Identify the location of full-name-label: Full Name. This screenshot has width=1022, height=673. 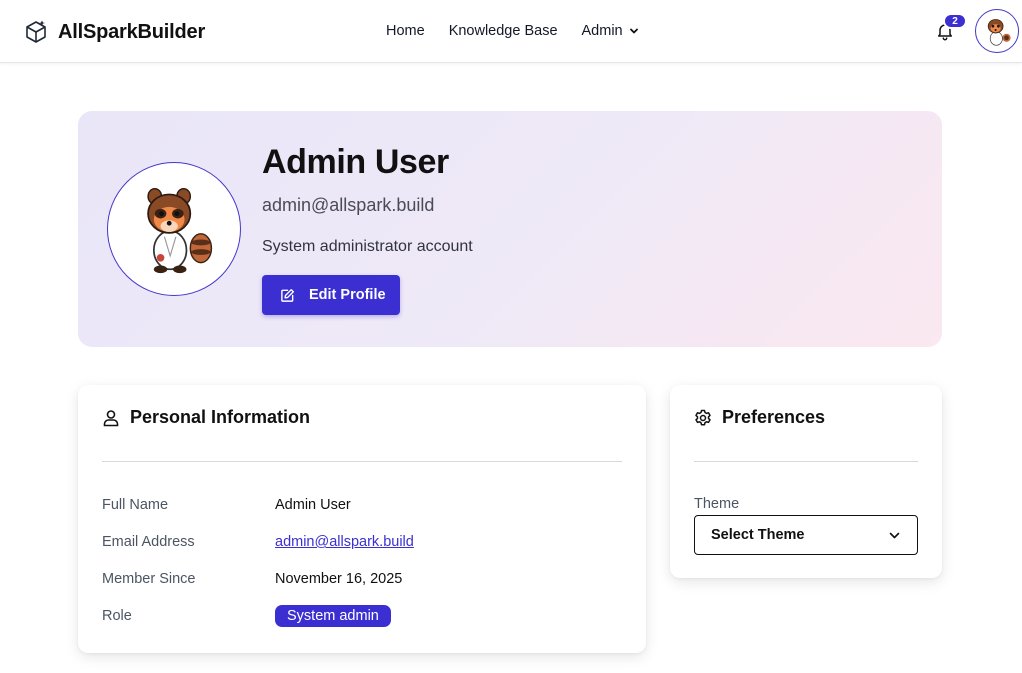
(135, 505).